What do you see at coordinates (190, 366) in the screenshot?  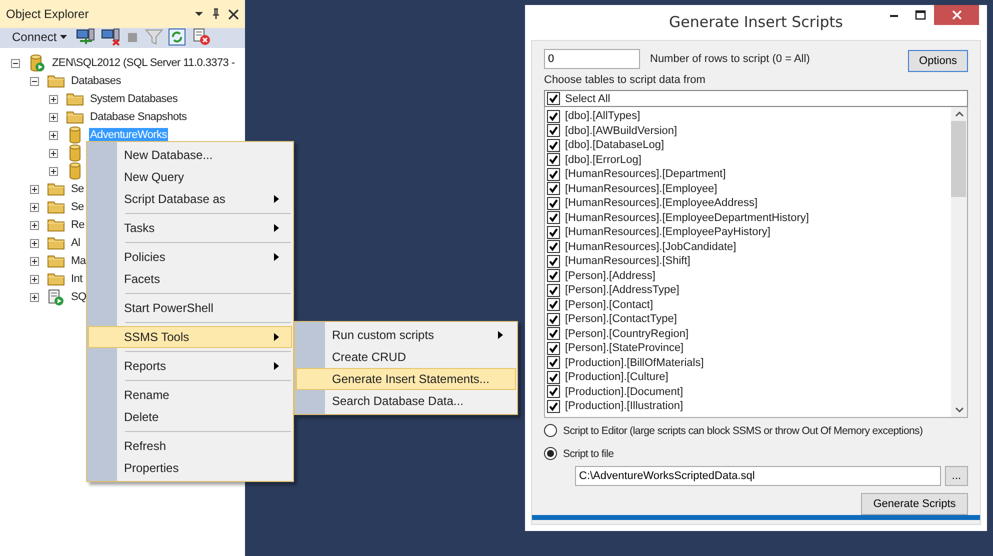 I see `menu-item: Reports` at bounding box center [190, 366].